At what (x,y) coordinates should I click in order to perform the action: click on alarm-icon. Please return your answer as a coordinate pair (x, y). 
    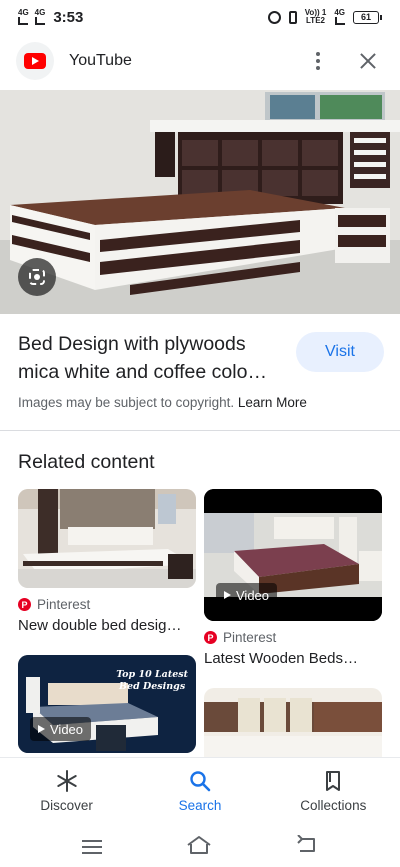
    Looking at the image, I should click on (274, 17).